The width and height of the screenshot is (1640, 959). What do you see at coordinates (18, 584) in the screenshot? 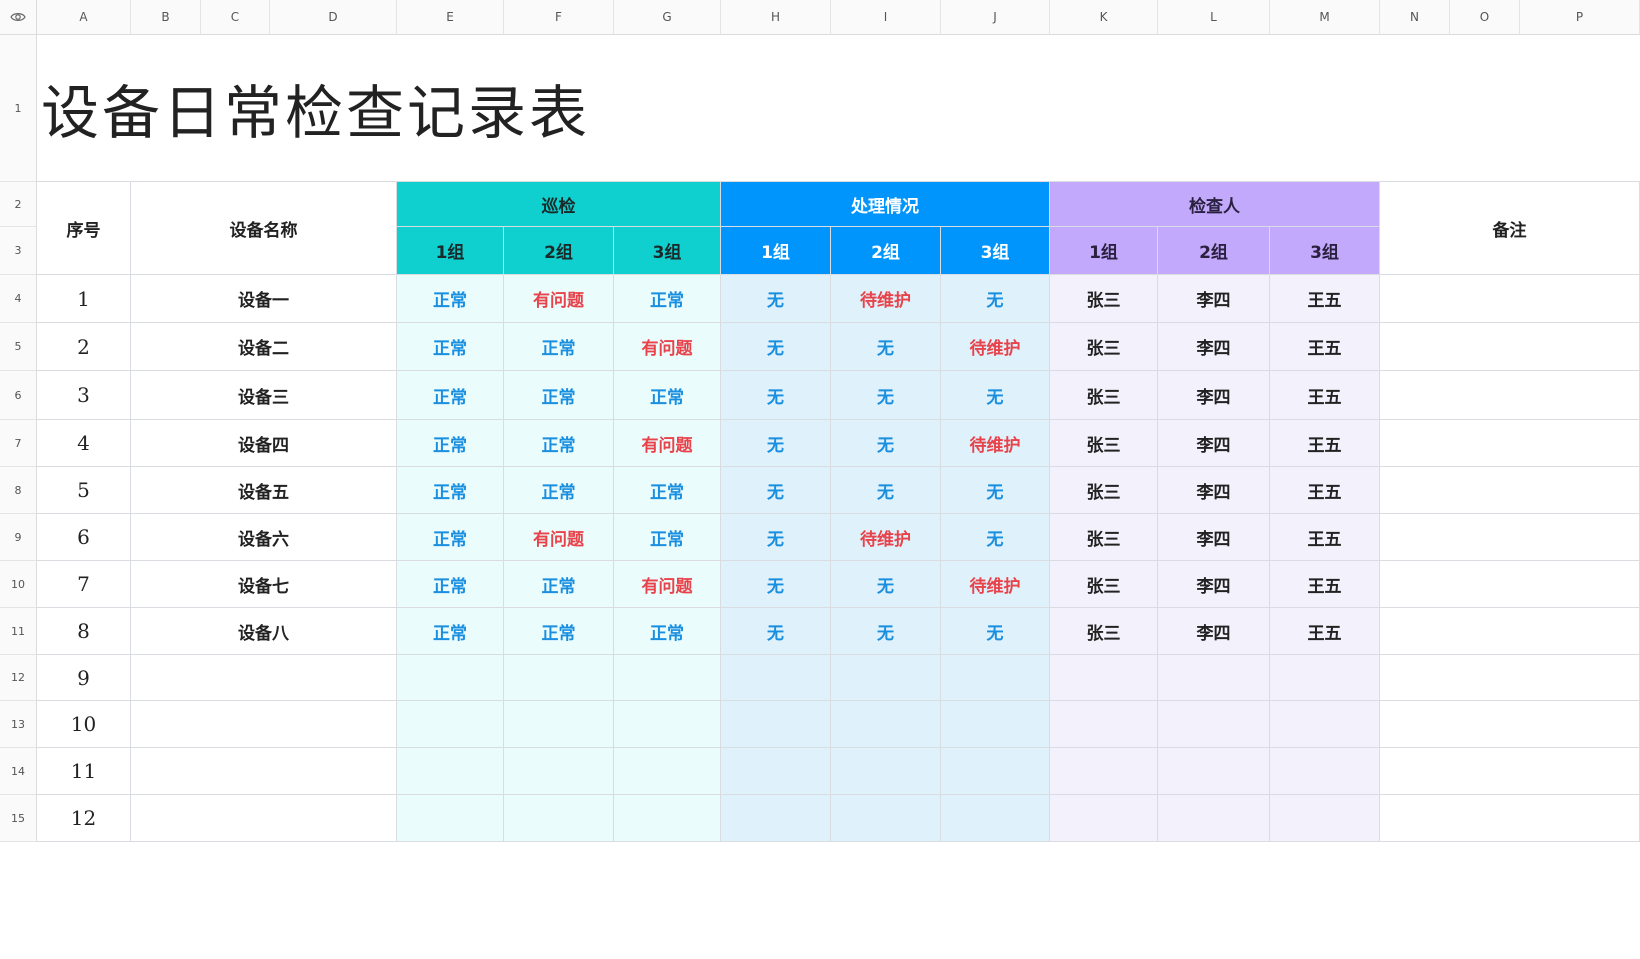
I see `row-header-10: 10` at bounding box center [18, 584].